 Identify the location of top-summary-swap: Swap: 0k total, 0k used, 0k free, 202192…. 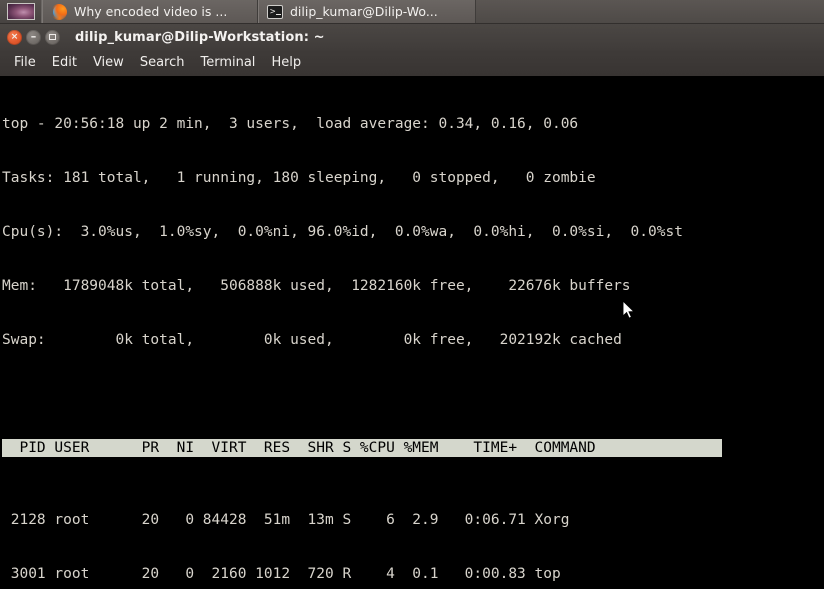
(312, 340).